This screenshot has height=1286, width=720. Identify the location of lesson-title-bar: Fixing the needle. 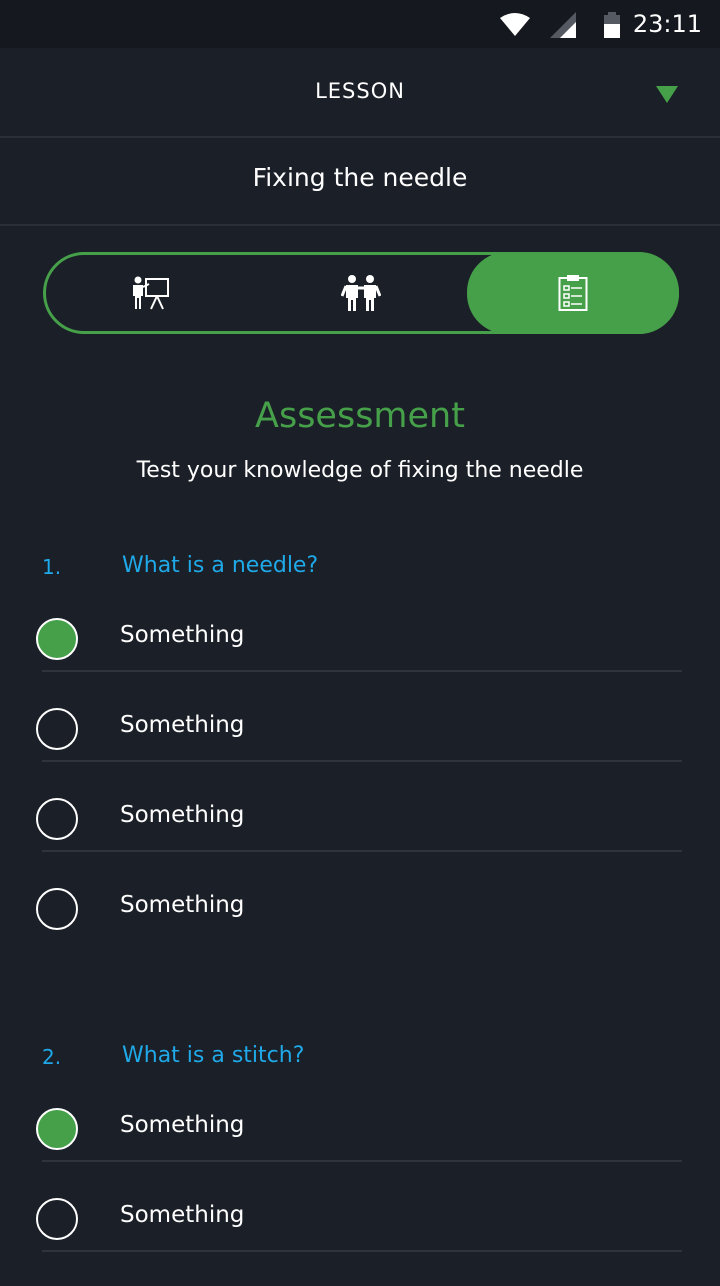
(360, 182).